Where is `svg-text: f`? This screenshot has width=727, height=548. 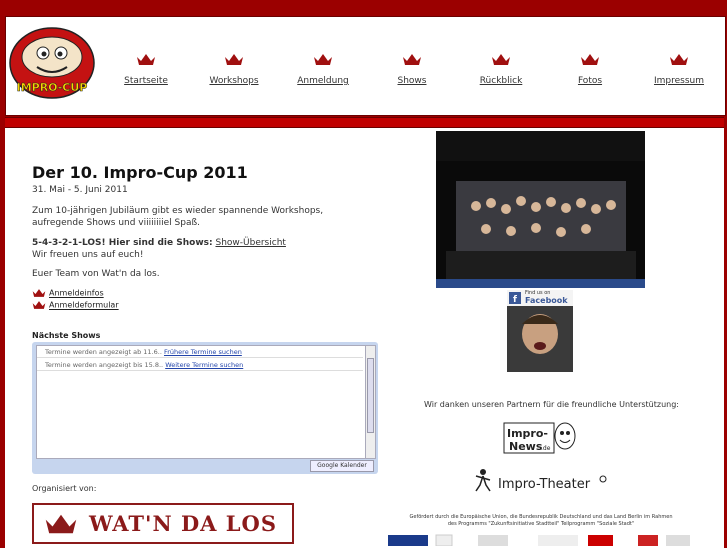
svg-text: f is located at coordinates (515, 299).